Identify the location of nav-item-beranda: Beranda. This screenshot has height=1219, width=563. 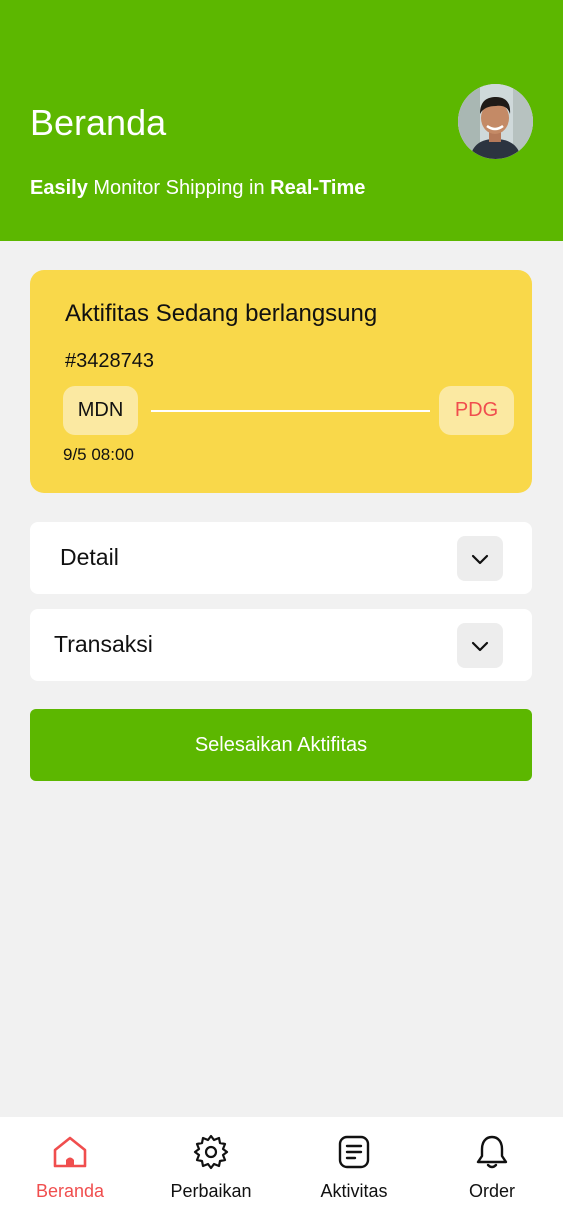
(70, 1168).